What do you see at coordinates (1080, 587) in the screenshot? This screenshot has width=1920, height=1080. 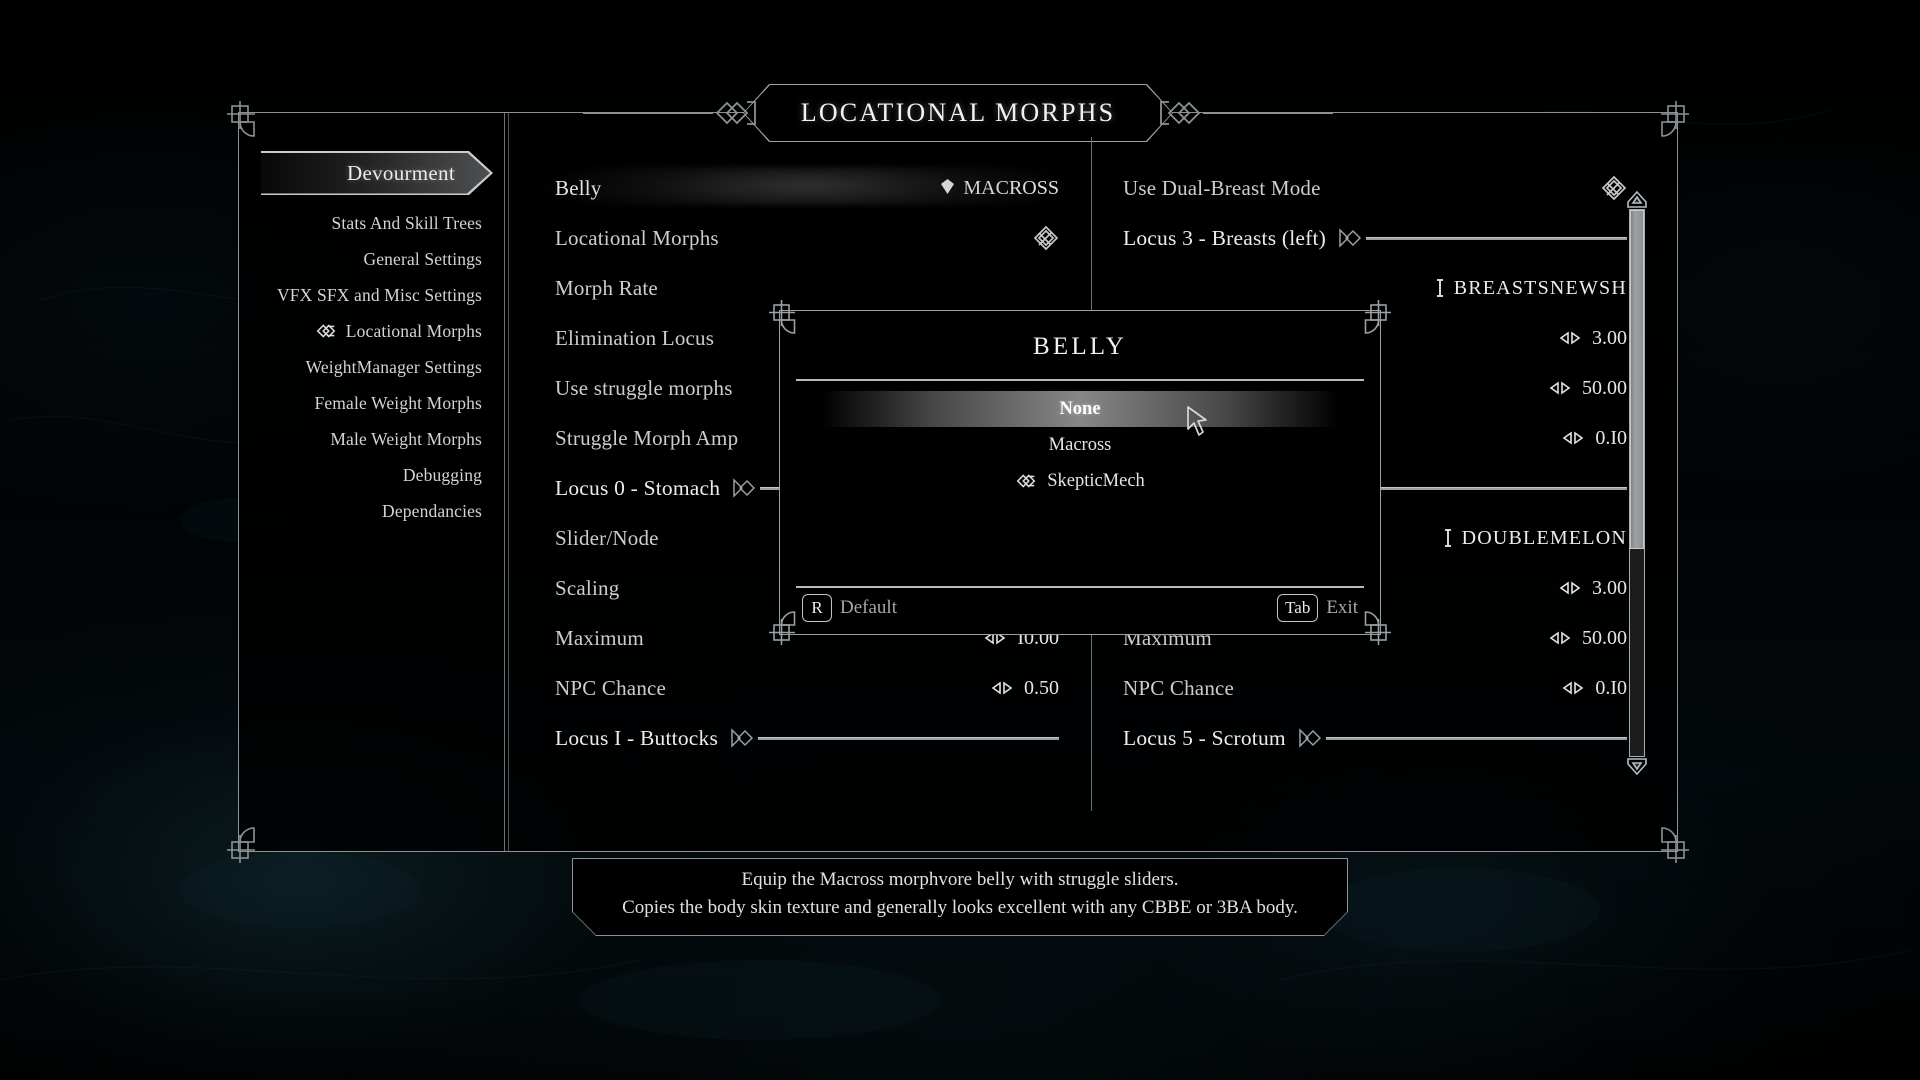 I see `dialog-footer-rule` at bounding box center [1080, 587].